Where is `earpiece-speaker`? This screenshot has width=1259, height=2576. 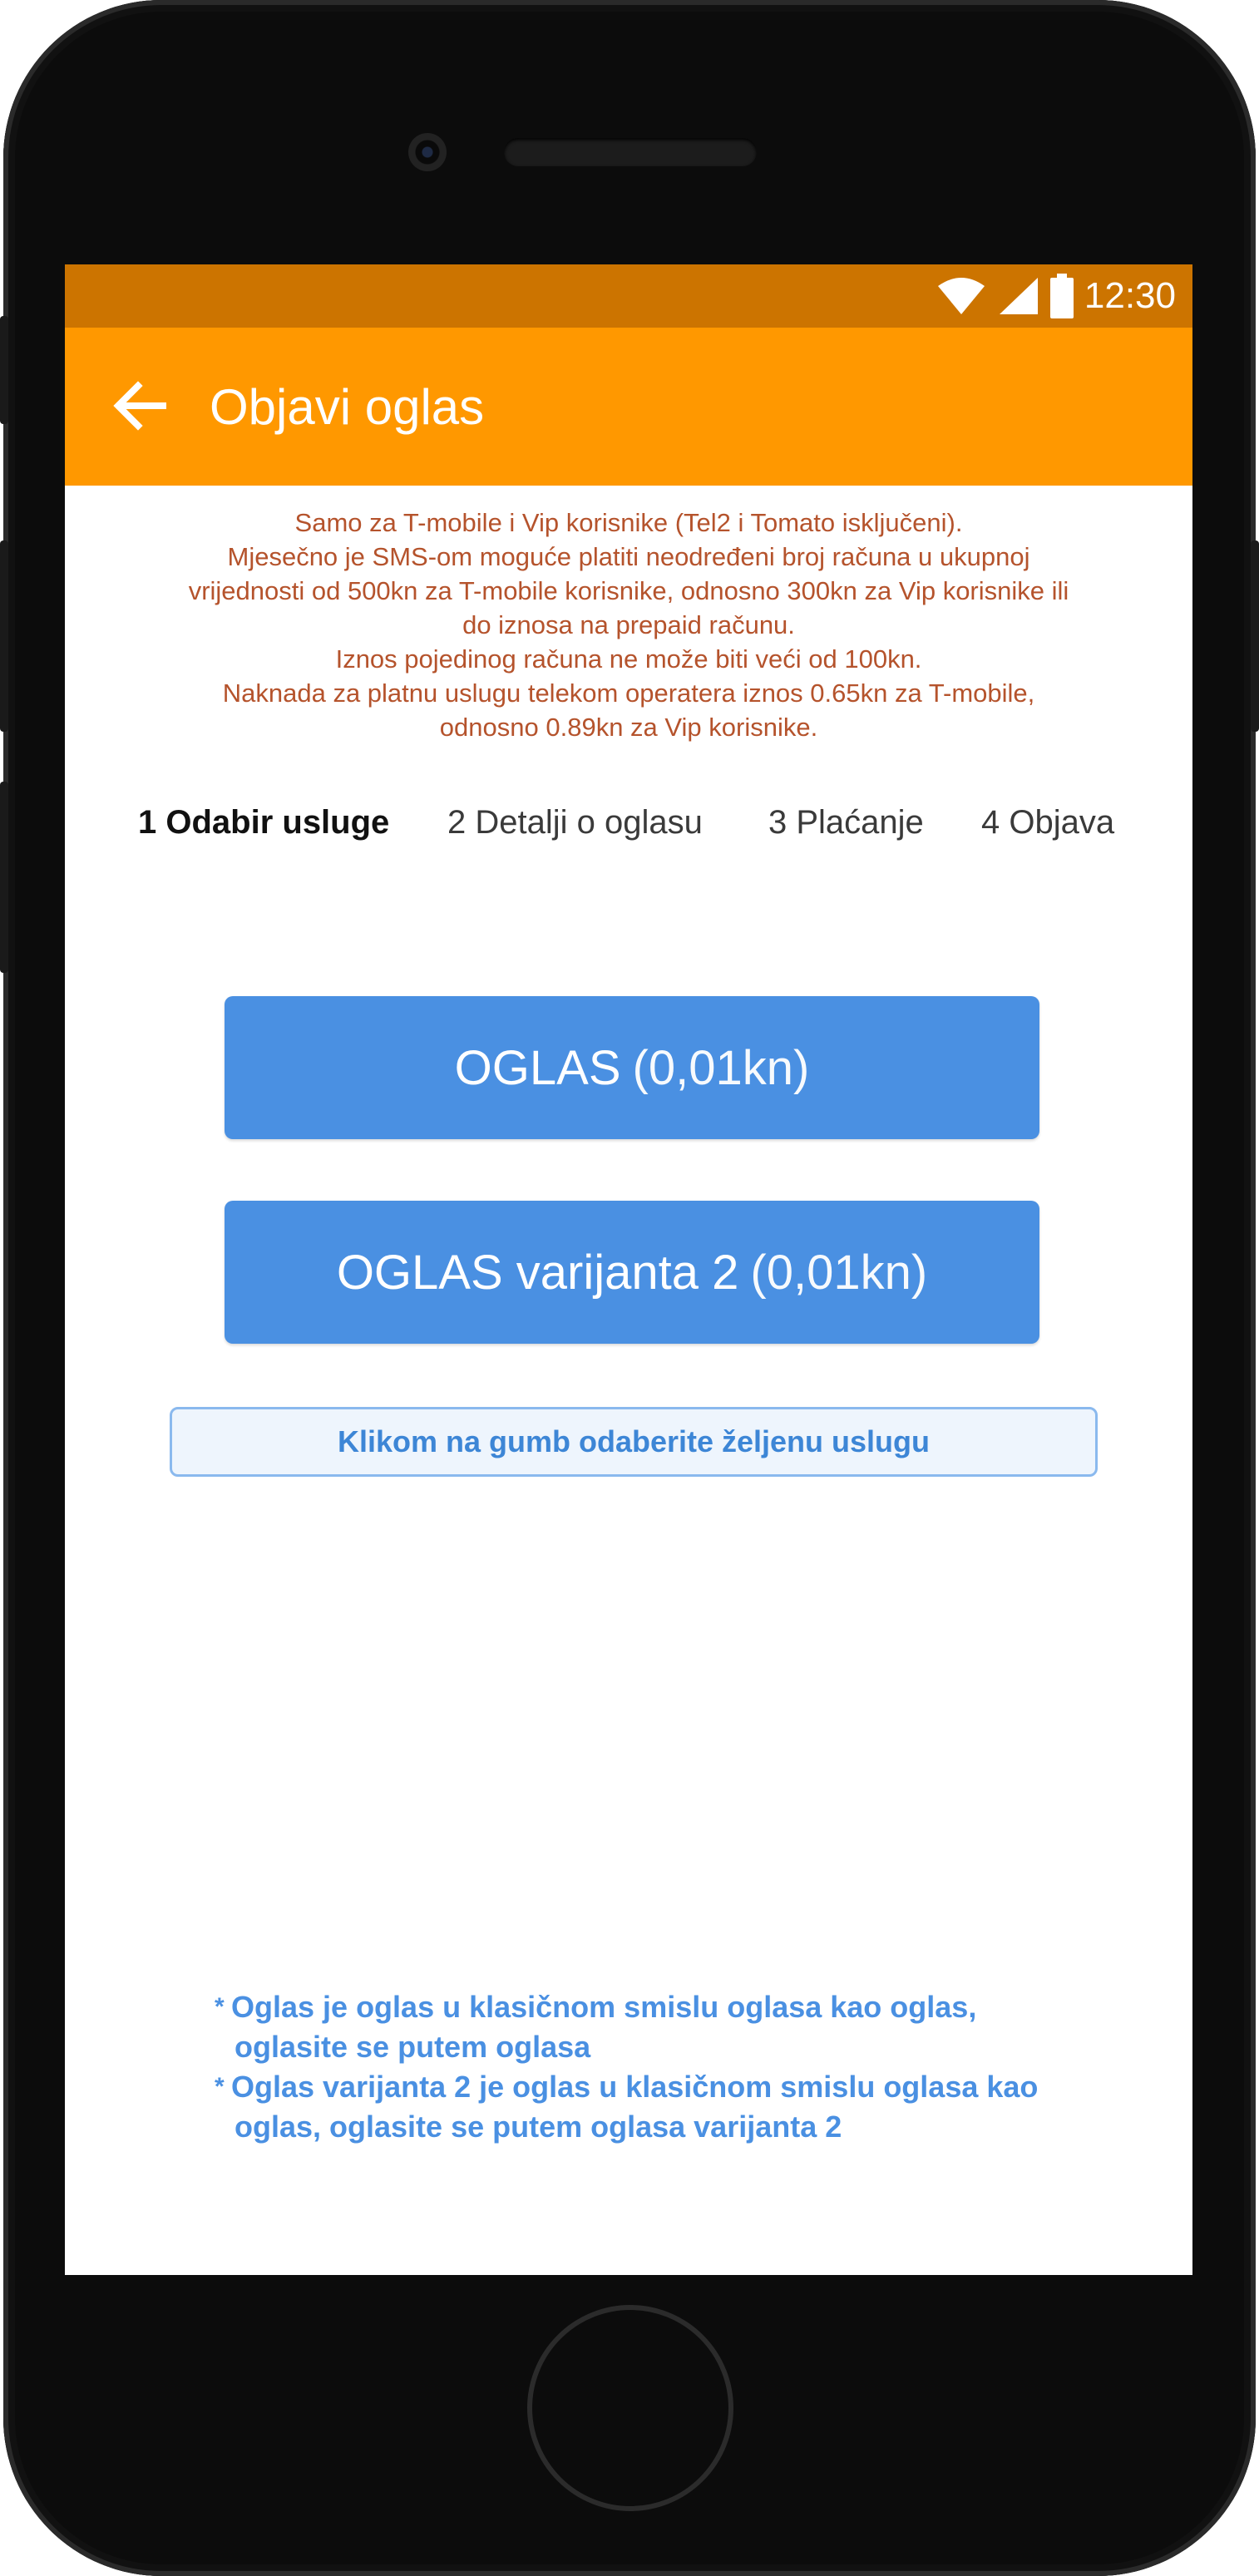
earpiece-speaker is located at coordinates (630, 152).